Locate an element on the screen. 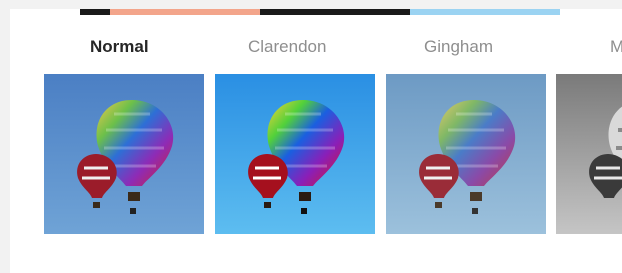 The width and height of the screenshot is (622, 273). filter-label-m: M is located at coordinates (616, 47).